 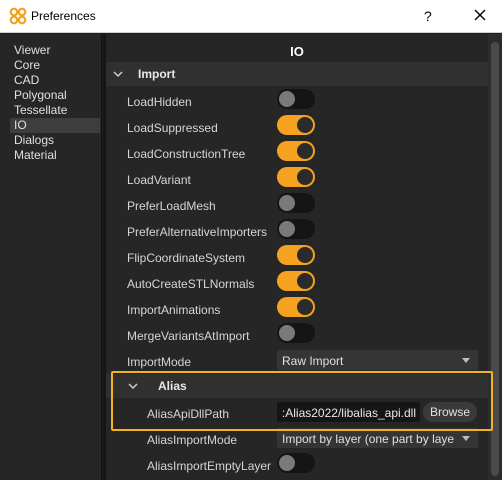 I want to click on sidebar-item-core: Core, so click(x=55, y=65).